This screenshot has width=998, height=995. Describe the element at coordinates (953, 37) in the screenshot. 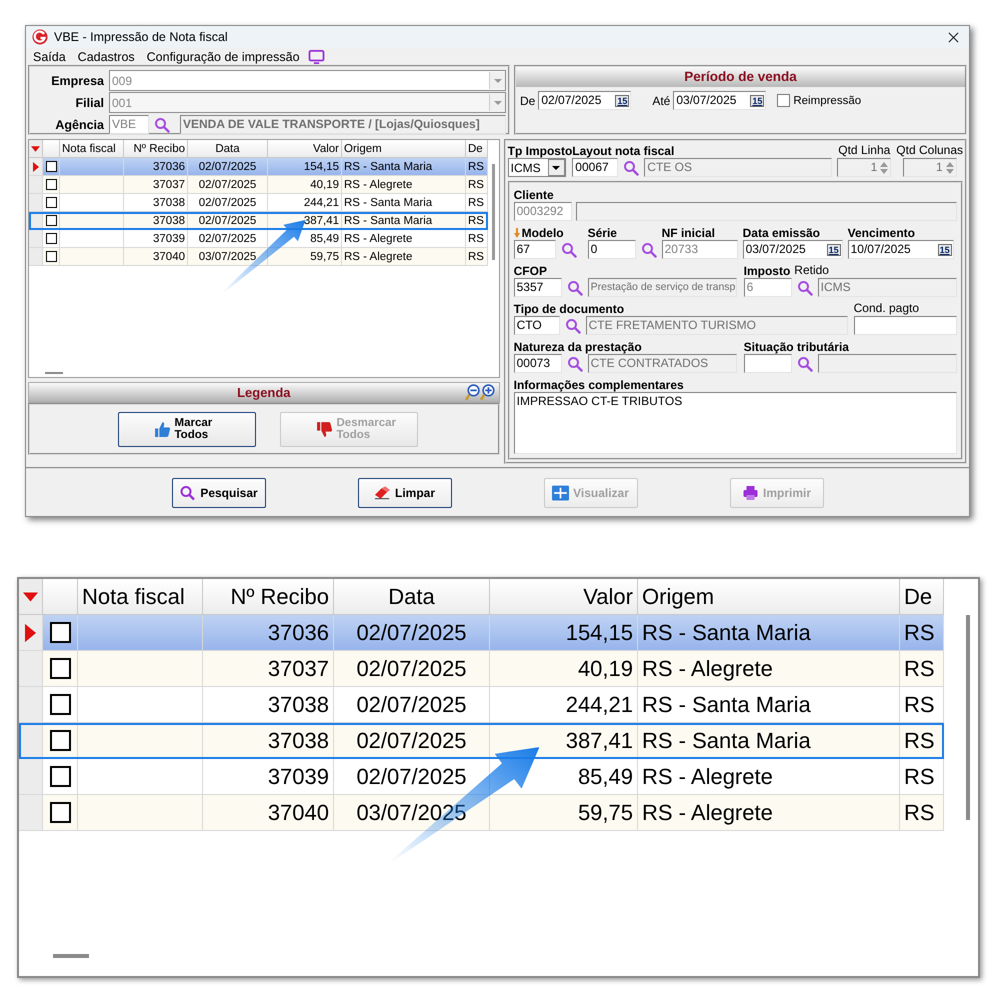

I see `close-icon` at that location.